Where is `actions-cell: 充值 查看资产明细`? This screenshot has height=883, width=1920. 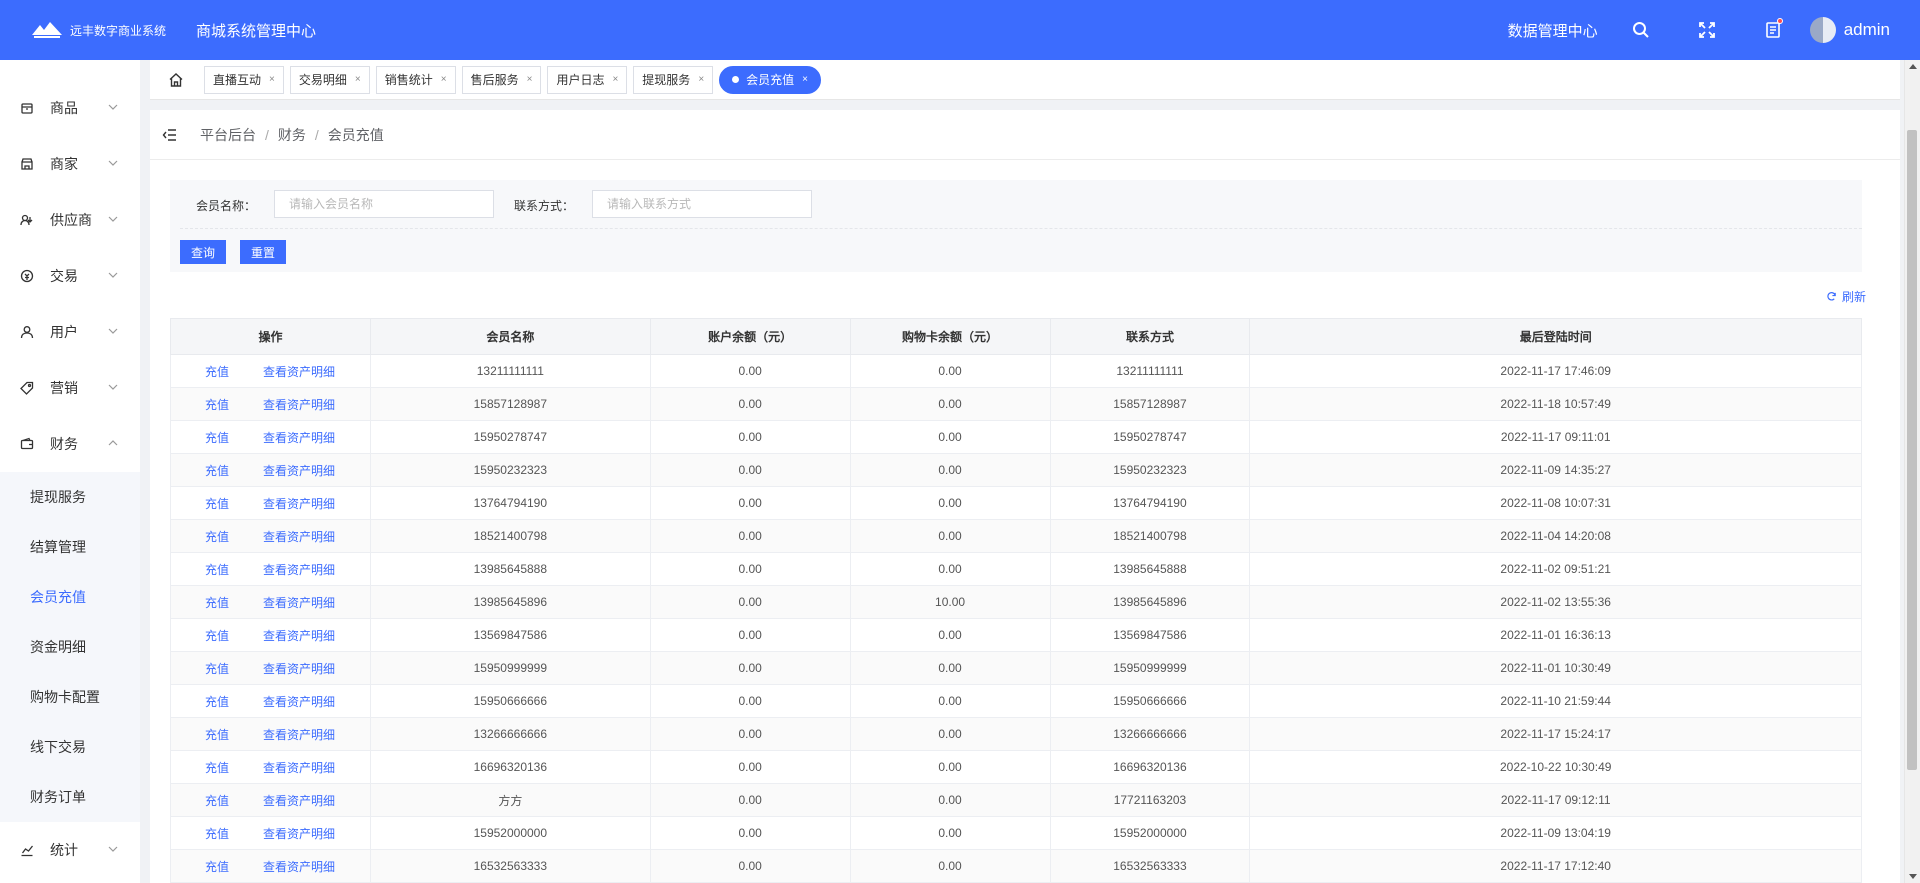 actions-cell: 充值 查看资产明细 is located at coordinates (270, 635).